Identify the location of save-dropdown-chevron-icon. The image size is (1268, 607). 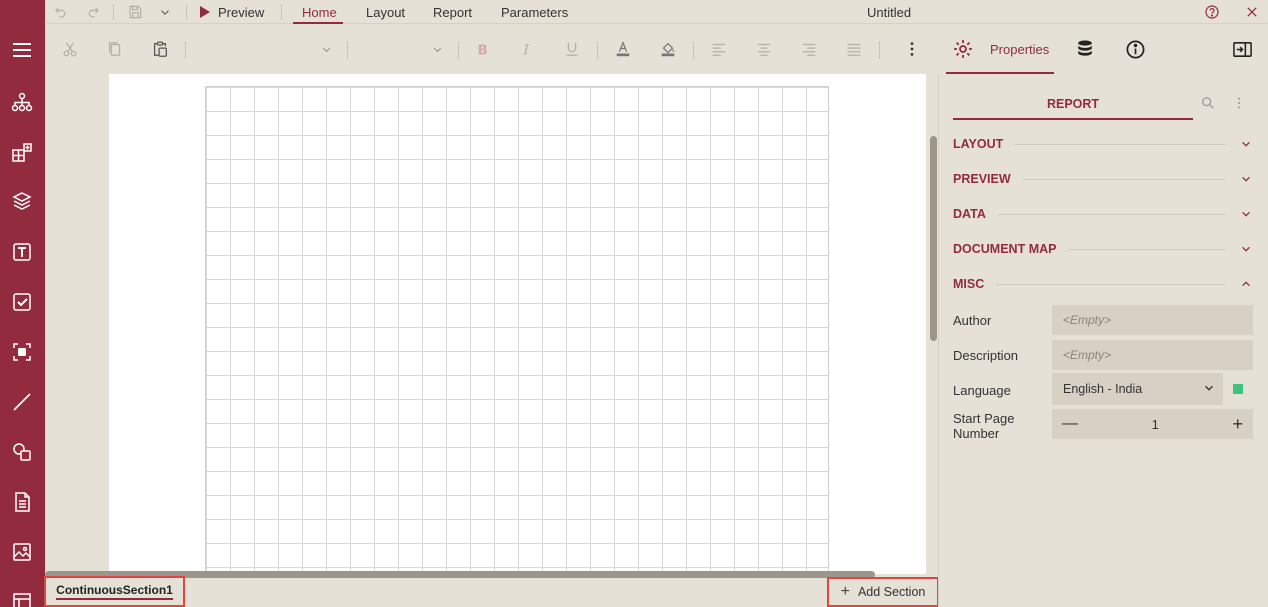
(165, 12).